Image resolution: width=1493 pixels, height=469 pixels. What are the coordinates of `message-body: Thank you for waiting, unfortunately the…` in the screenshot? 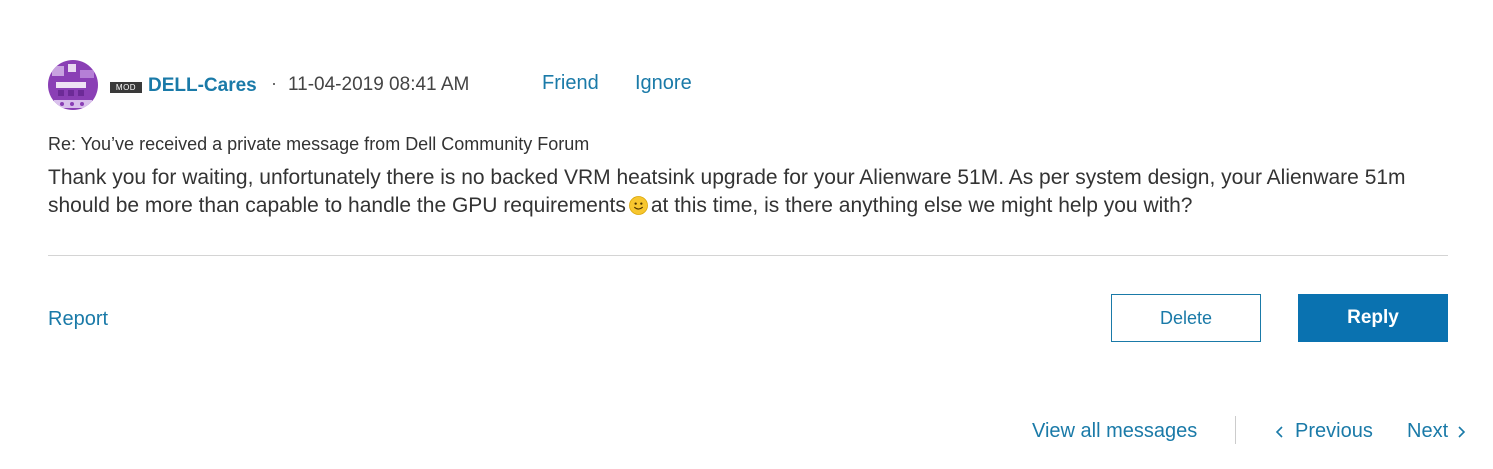 It's located at (748, 192).